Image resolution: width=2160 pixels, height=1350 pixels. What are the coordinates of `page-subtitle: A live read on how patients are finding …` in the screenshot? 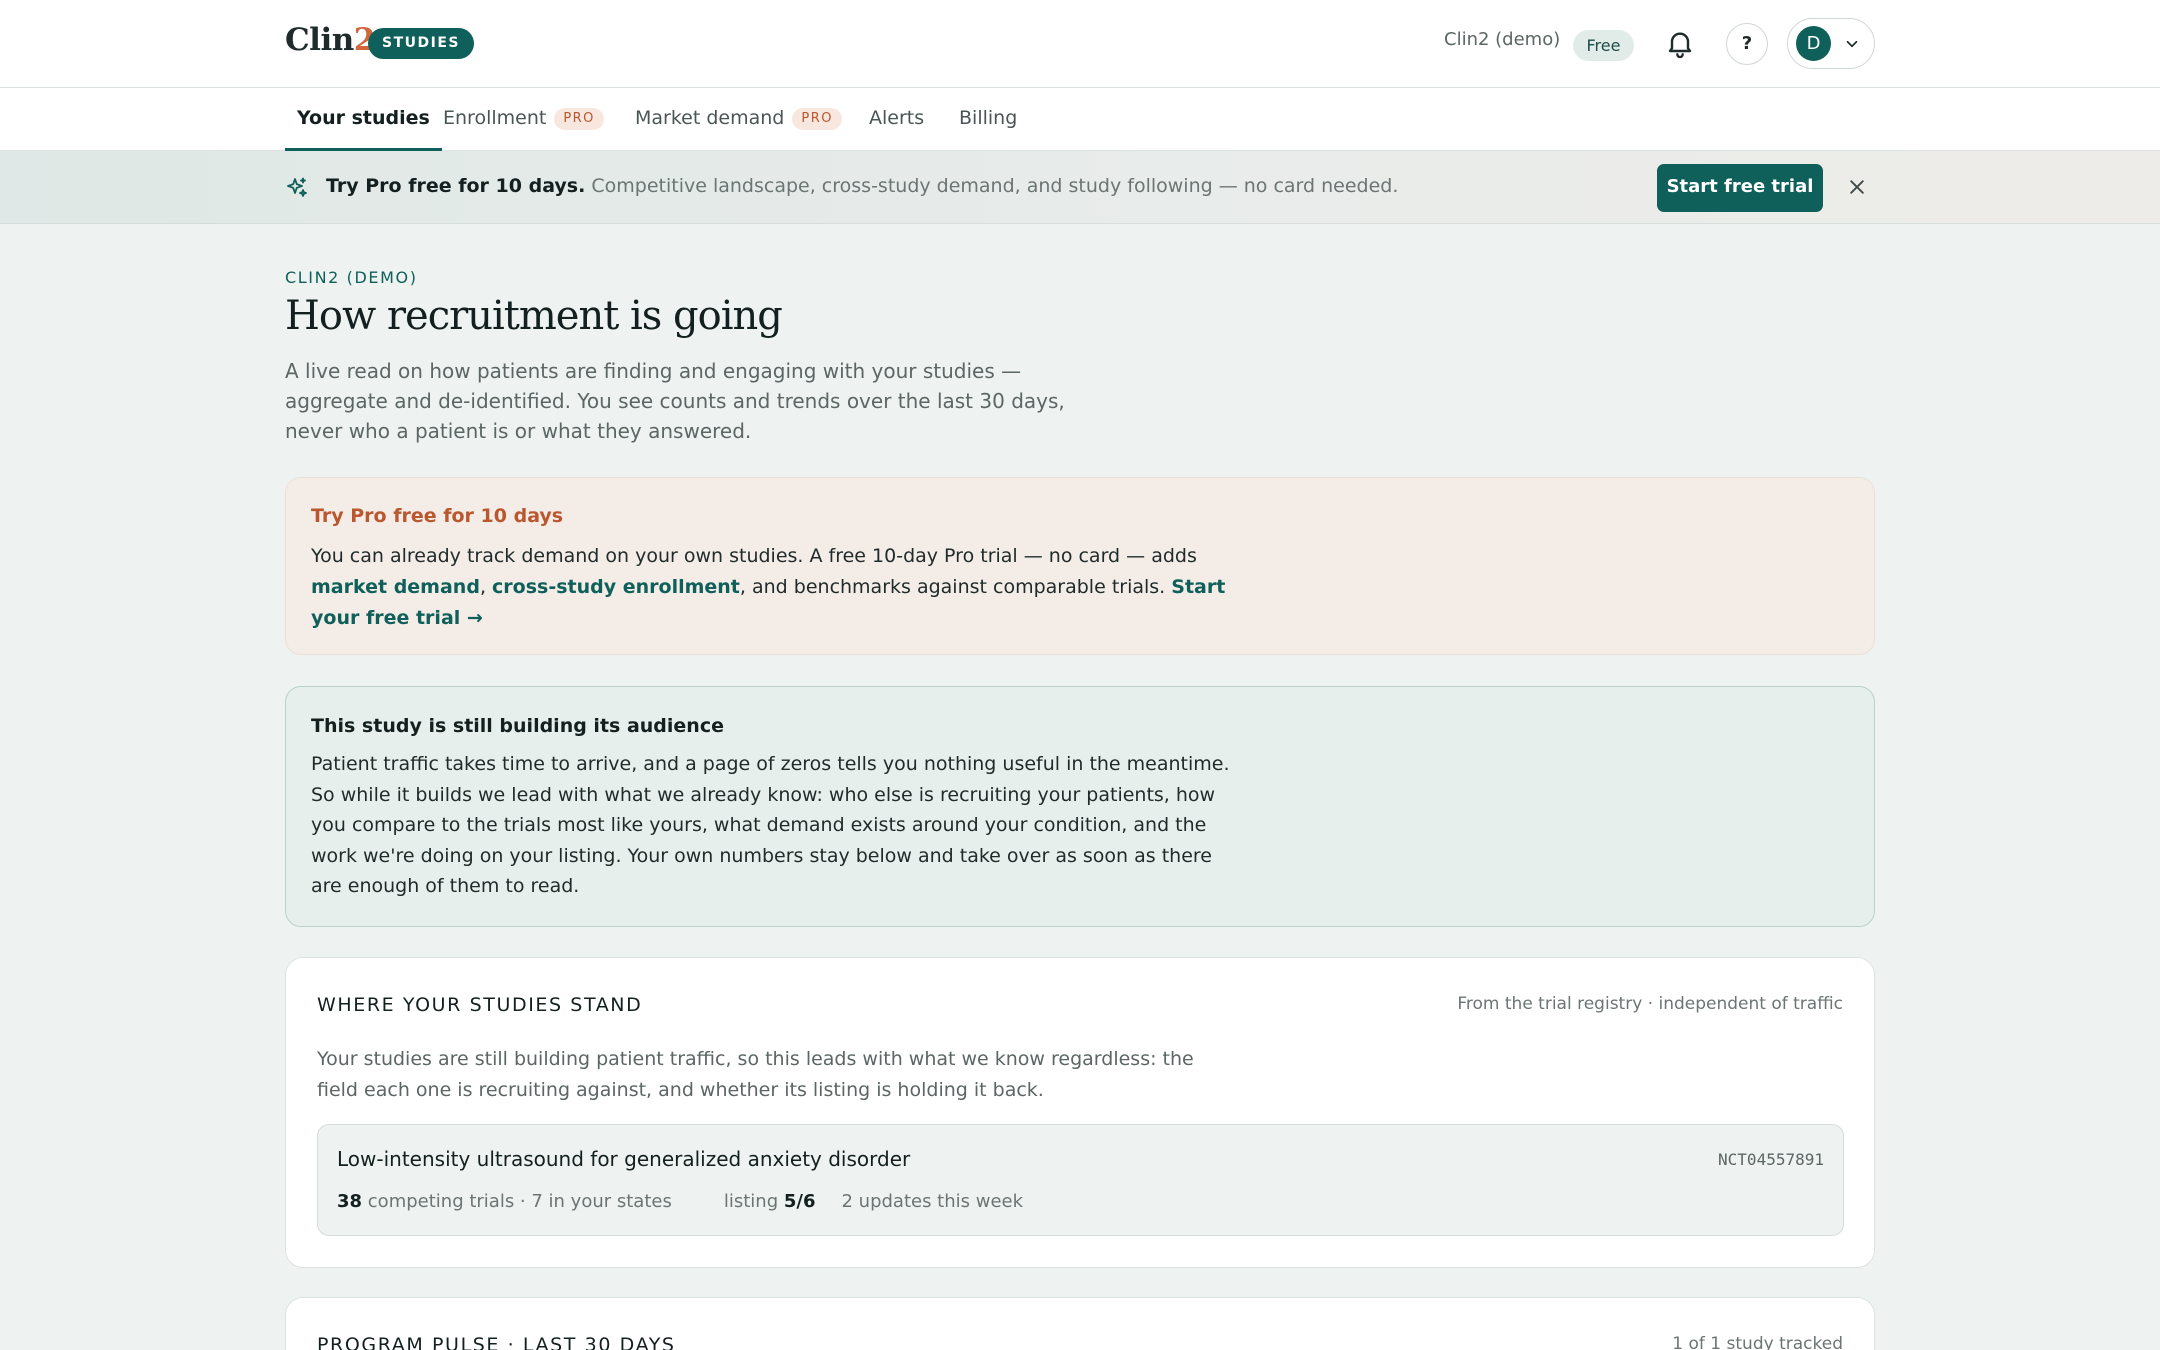 It's located at (675, 401).